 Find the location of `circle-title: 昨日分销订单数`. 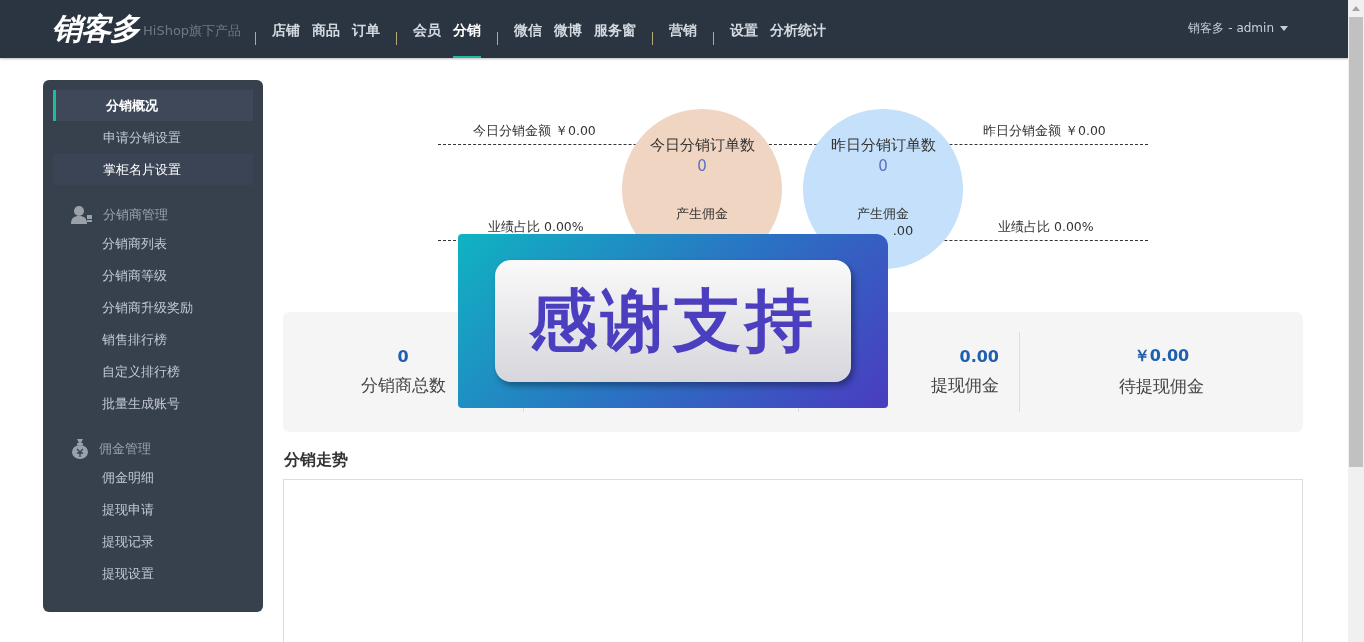

circle-title: 昨日分销订单数 is located at coordinates (883, 145).